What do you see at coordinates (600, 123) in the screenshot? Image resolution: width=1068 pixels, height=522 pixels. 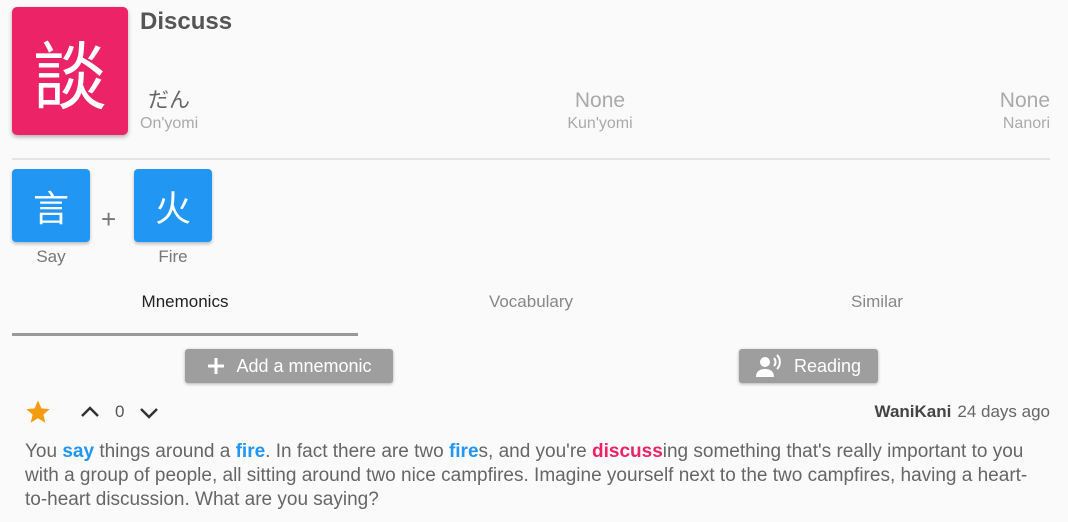 I see `kunyomi-label: Kun'yomi` at bounding box center [600, 123].